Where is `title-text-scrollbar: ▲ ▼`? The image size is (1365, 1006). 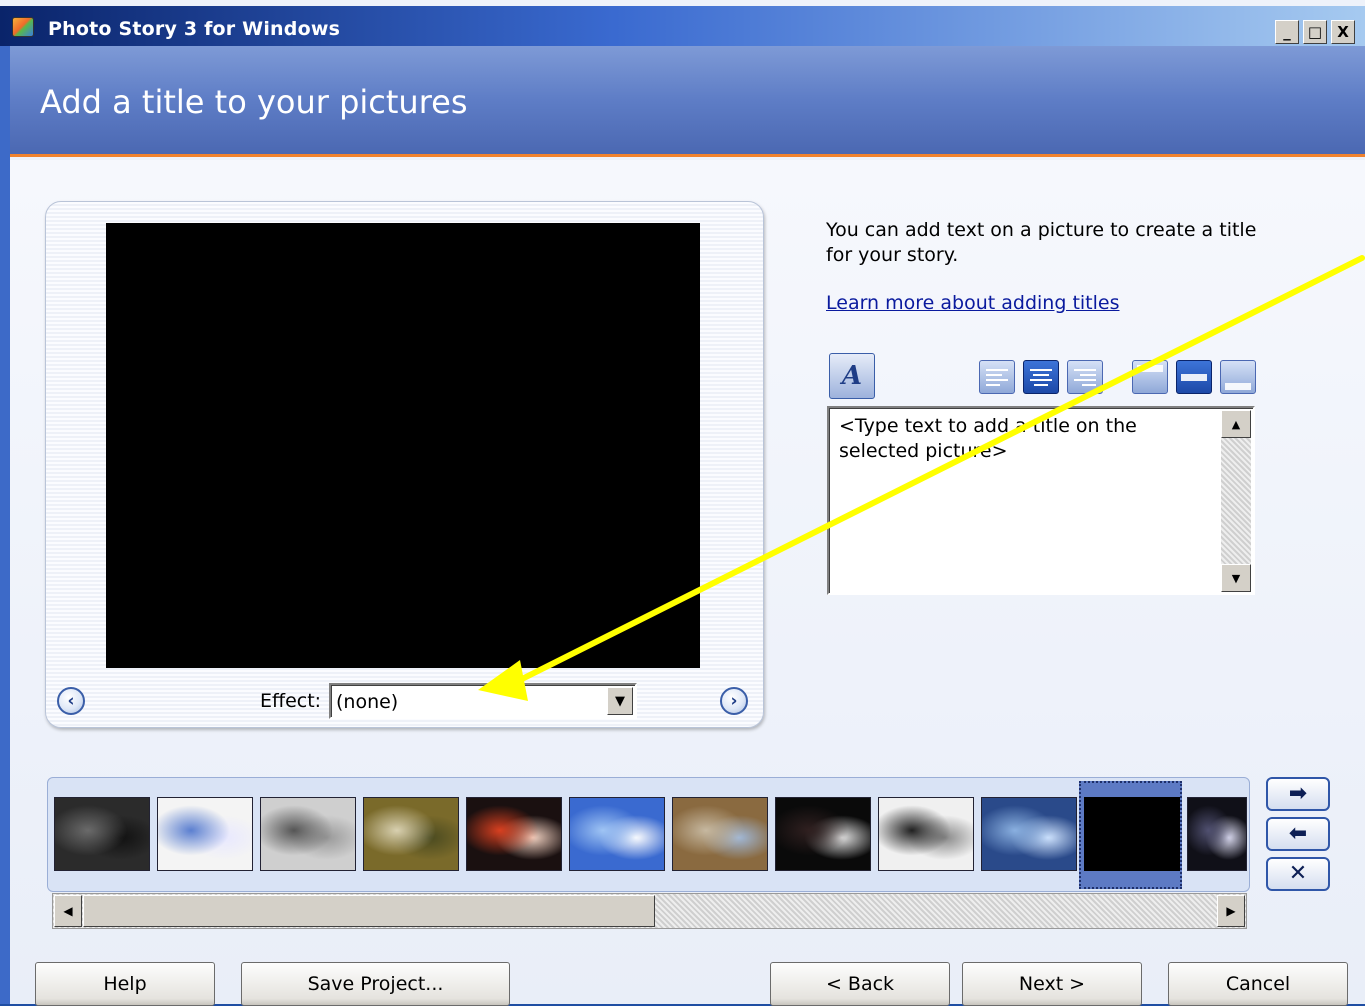 title-text-scrollbar: ▲ ▼ is located at coordinates (1236, 501).